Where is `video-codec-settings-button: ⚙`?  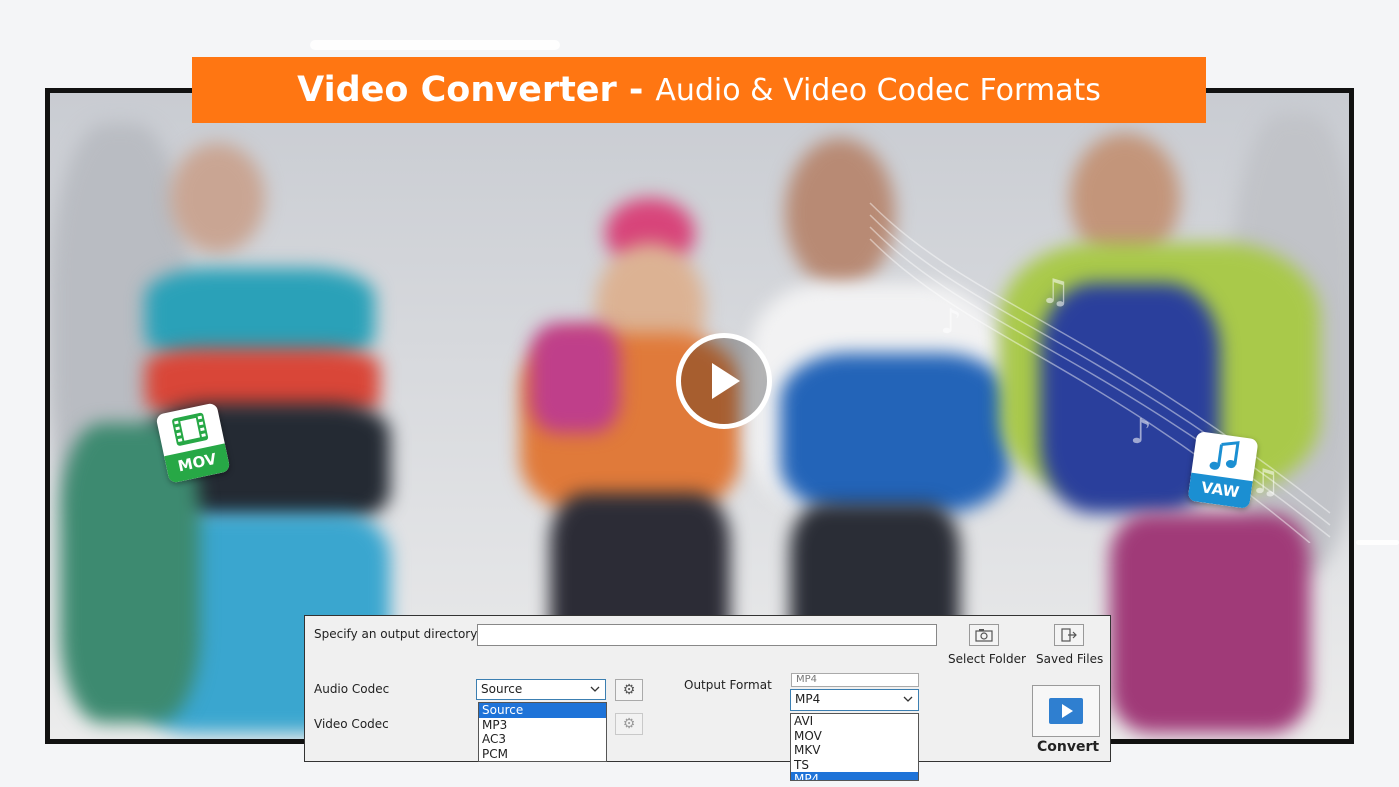 video-codec-settings-button: ⚙ is located at coordinates (629, 724).